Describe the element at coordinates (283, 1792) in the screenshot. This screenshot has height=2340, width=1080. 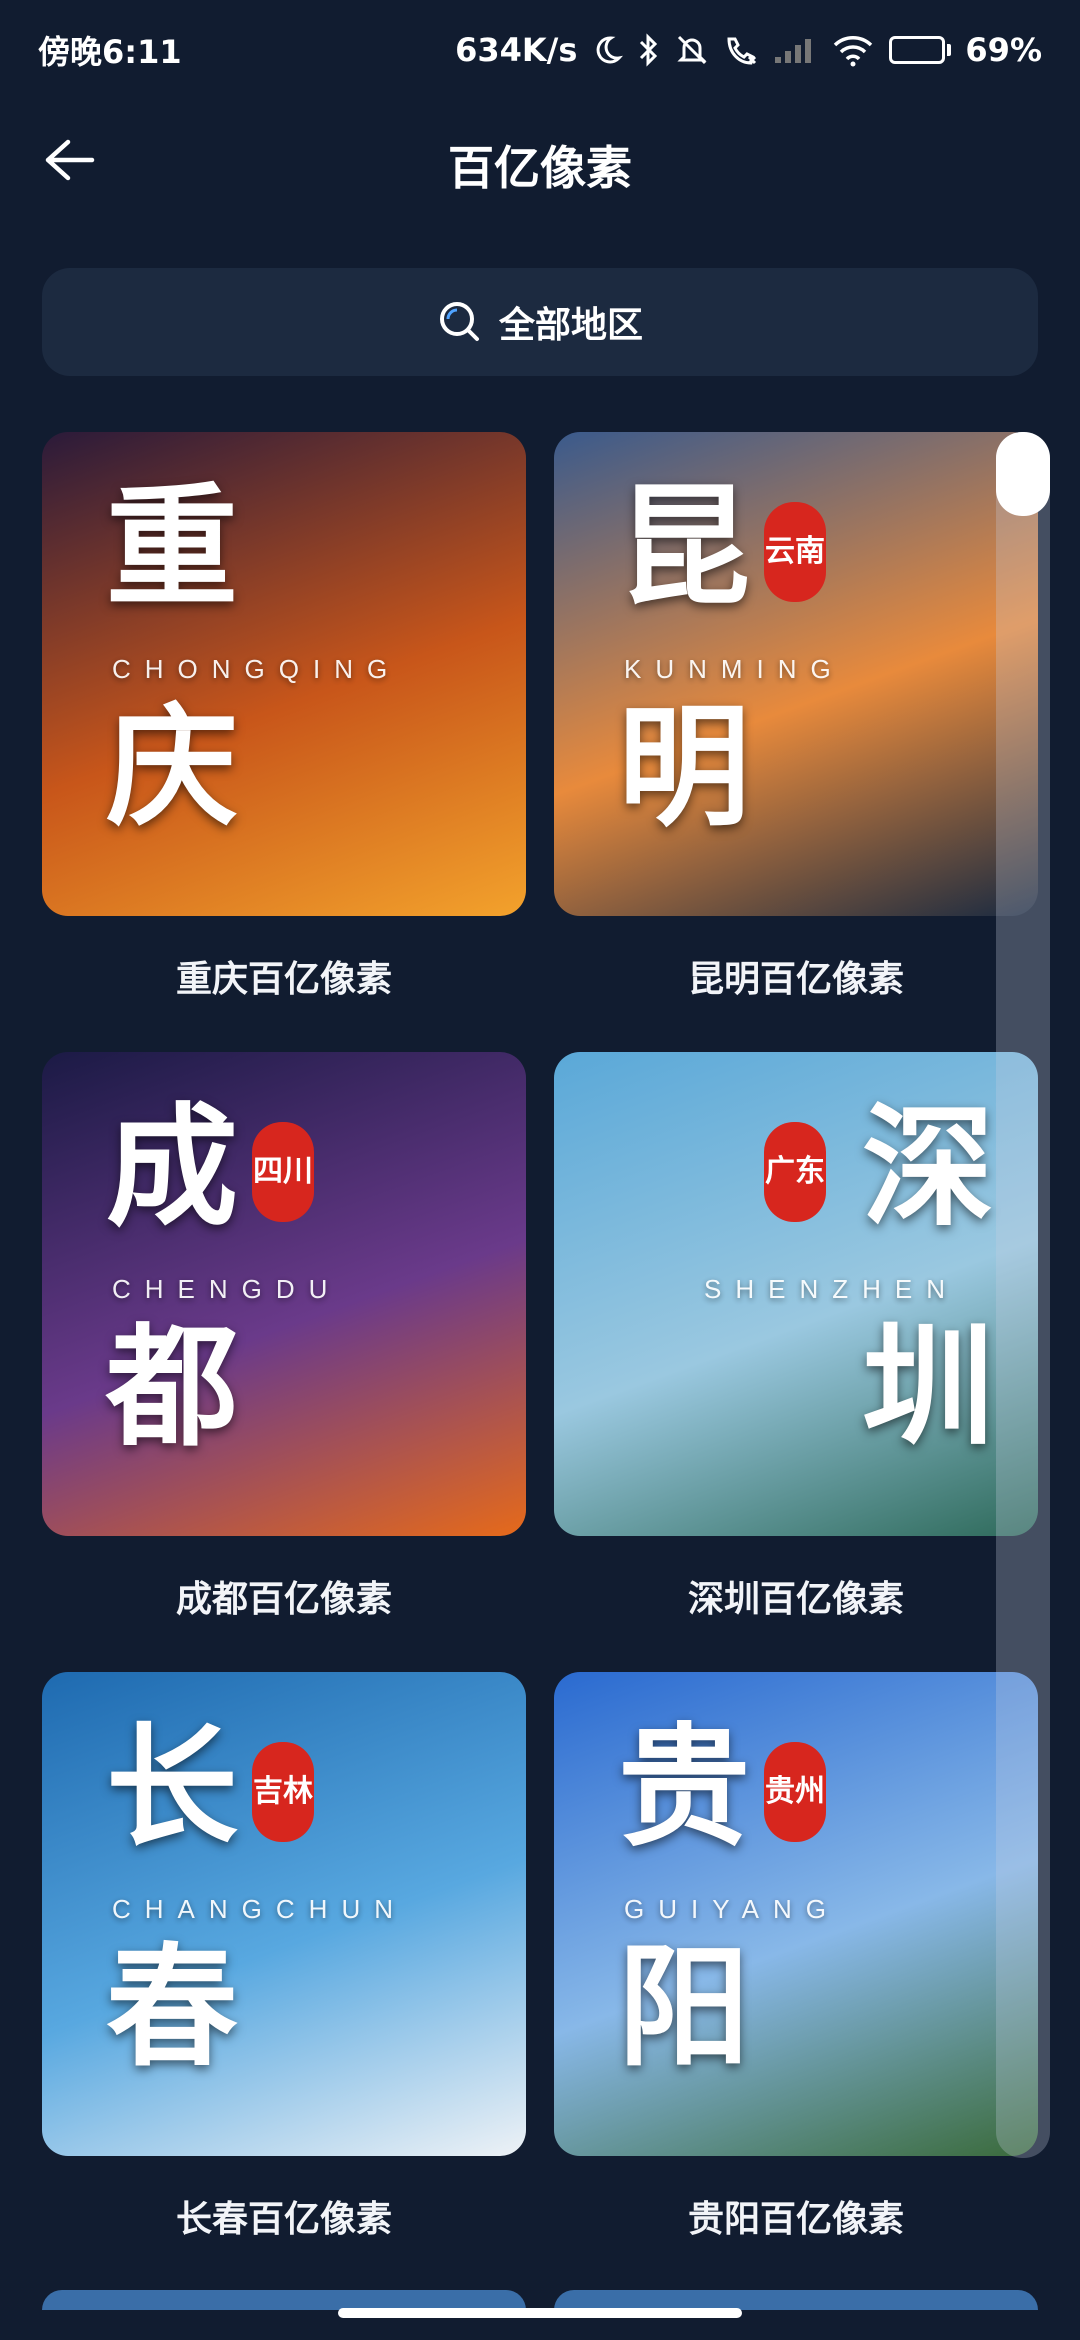
I see `province-seal: 吉林` at that location.